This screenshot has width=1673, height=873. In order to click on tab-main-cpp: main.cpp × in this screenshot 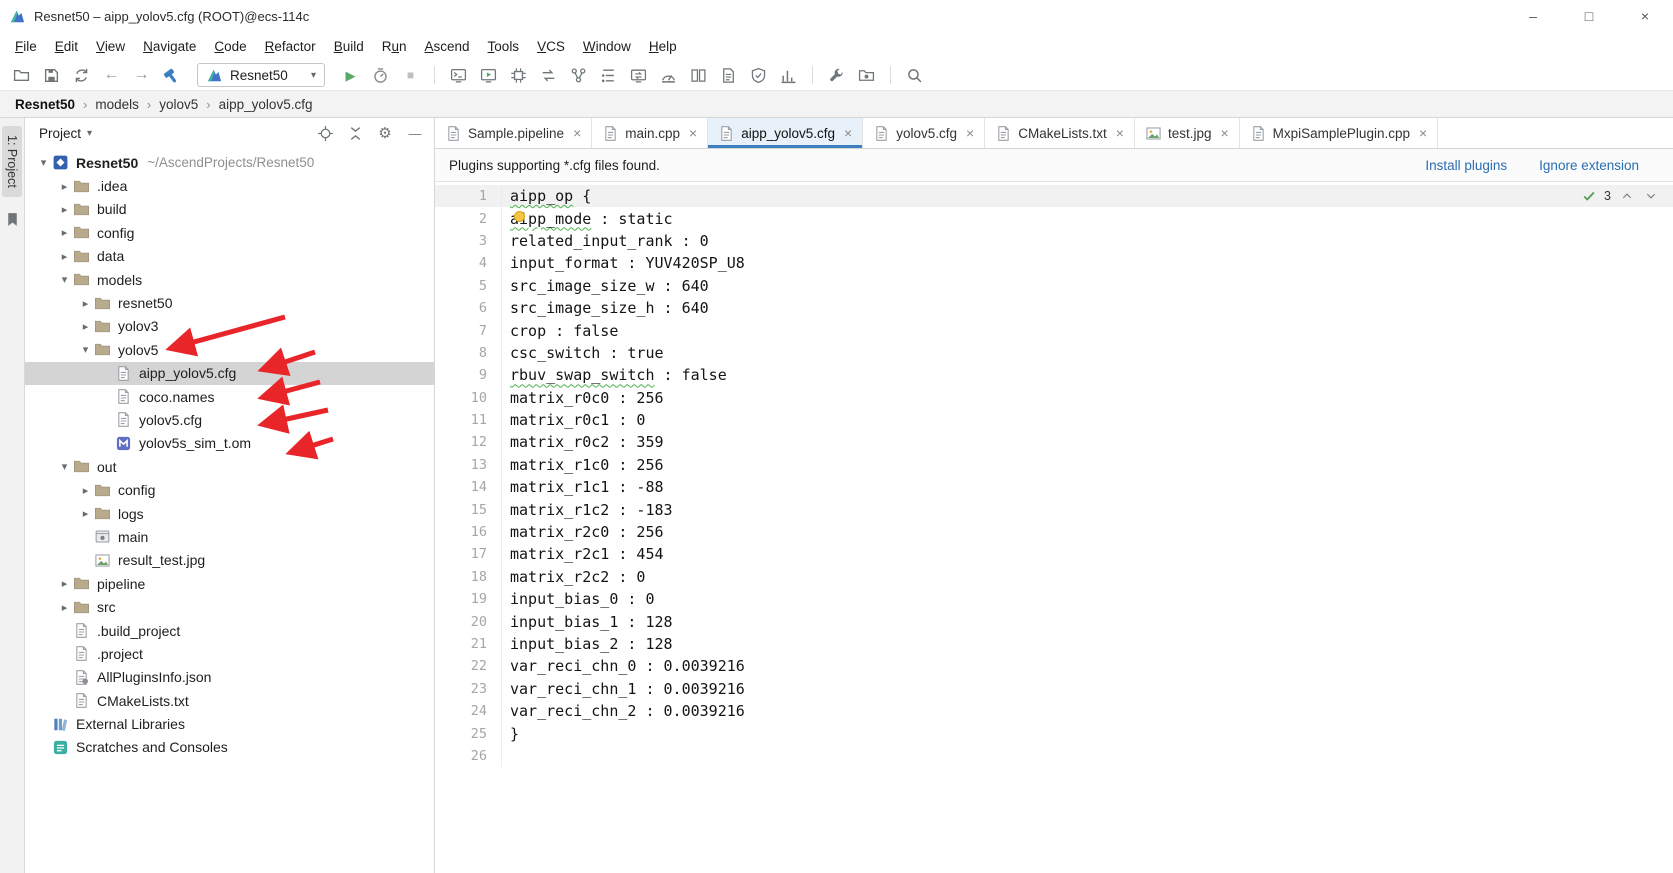, I will do `click(650, 133)`.